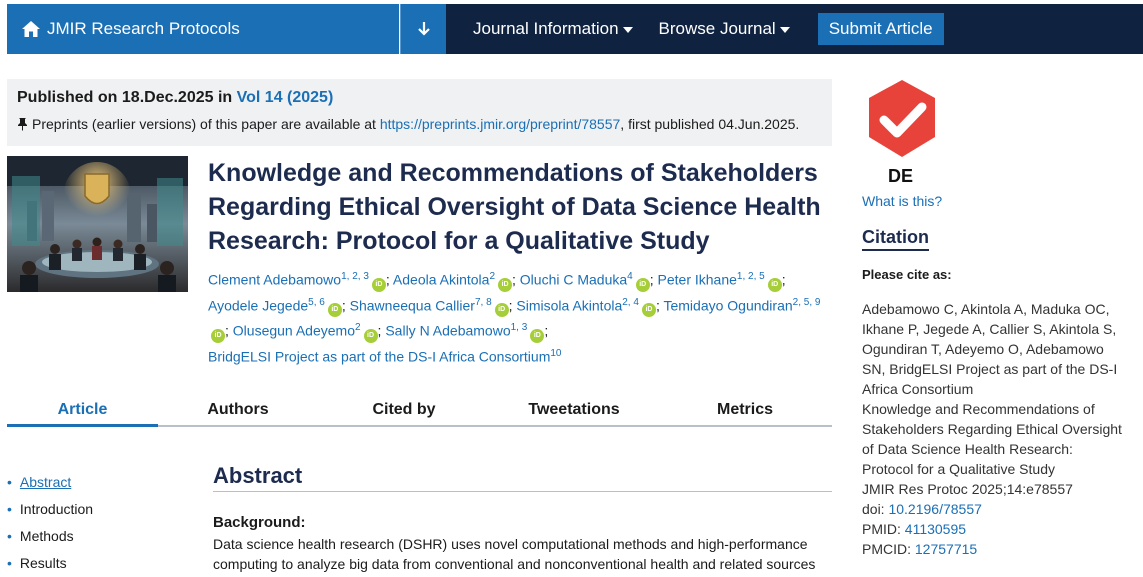 The width and height of the screenshot is (1143, 577). I want to click on toc-item-results: Results, so click(50, 562).